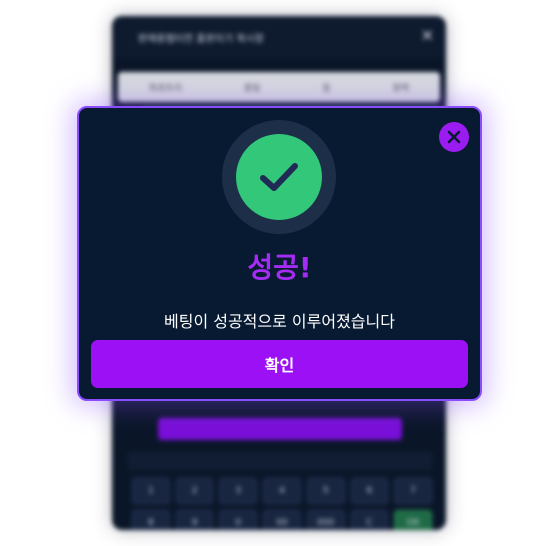 This screenshot has width=560, height=546. Describe the element at coordinates (326, 88) in the screenshot. I see `background-tab: 동` at that location.